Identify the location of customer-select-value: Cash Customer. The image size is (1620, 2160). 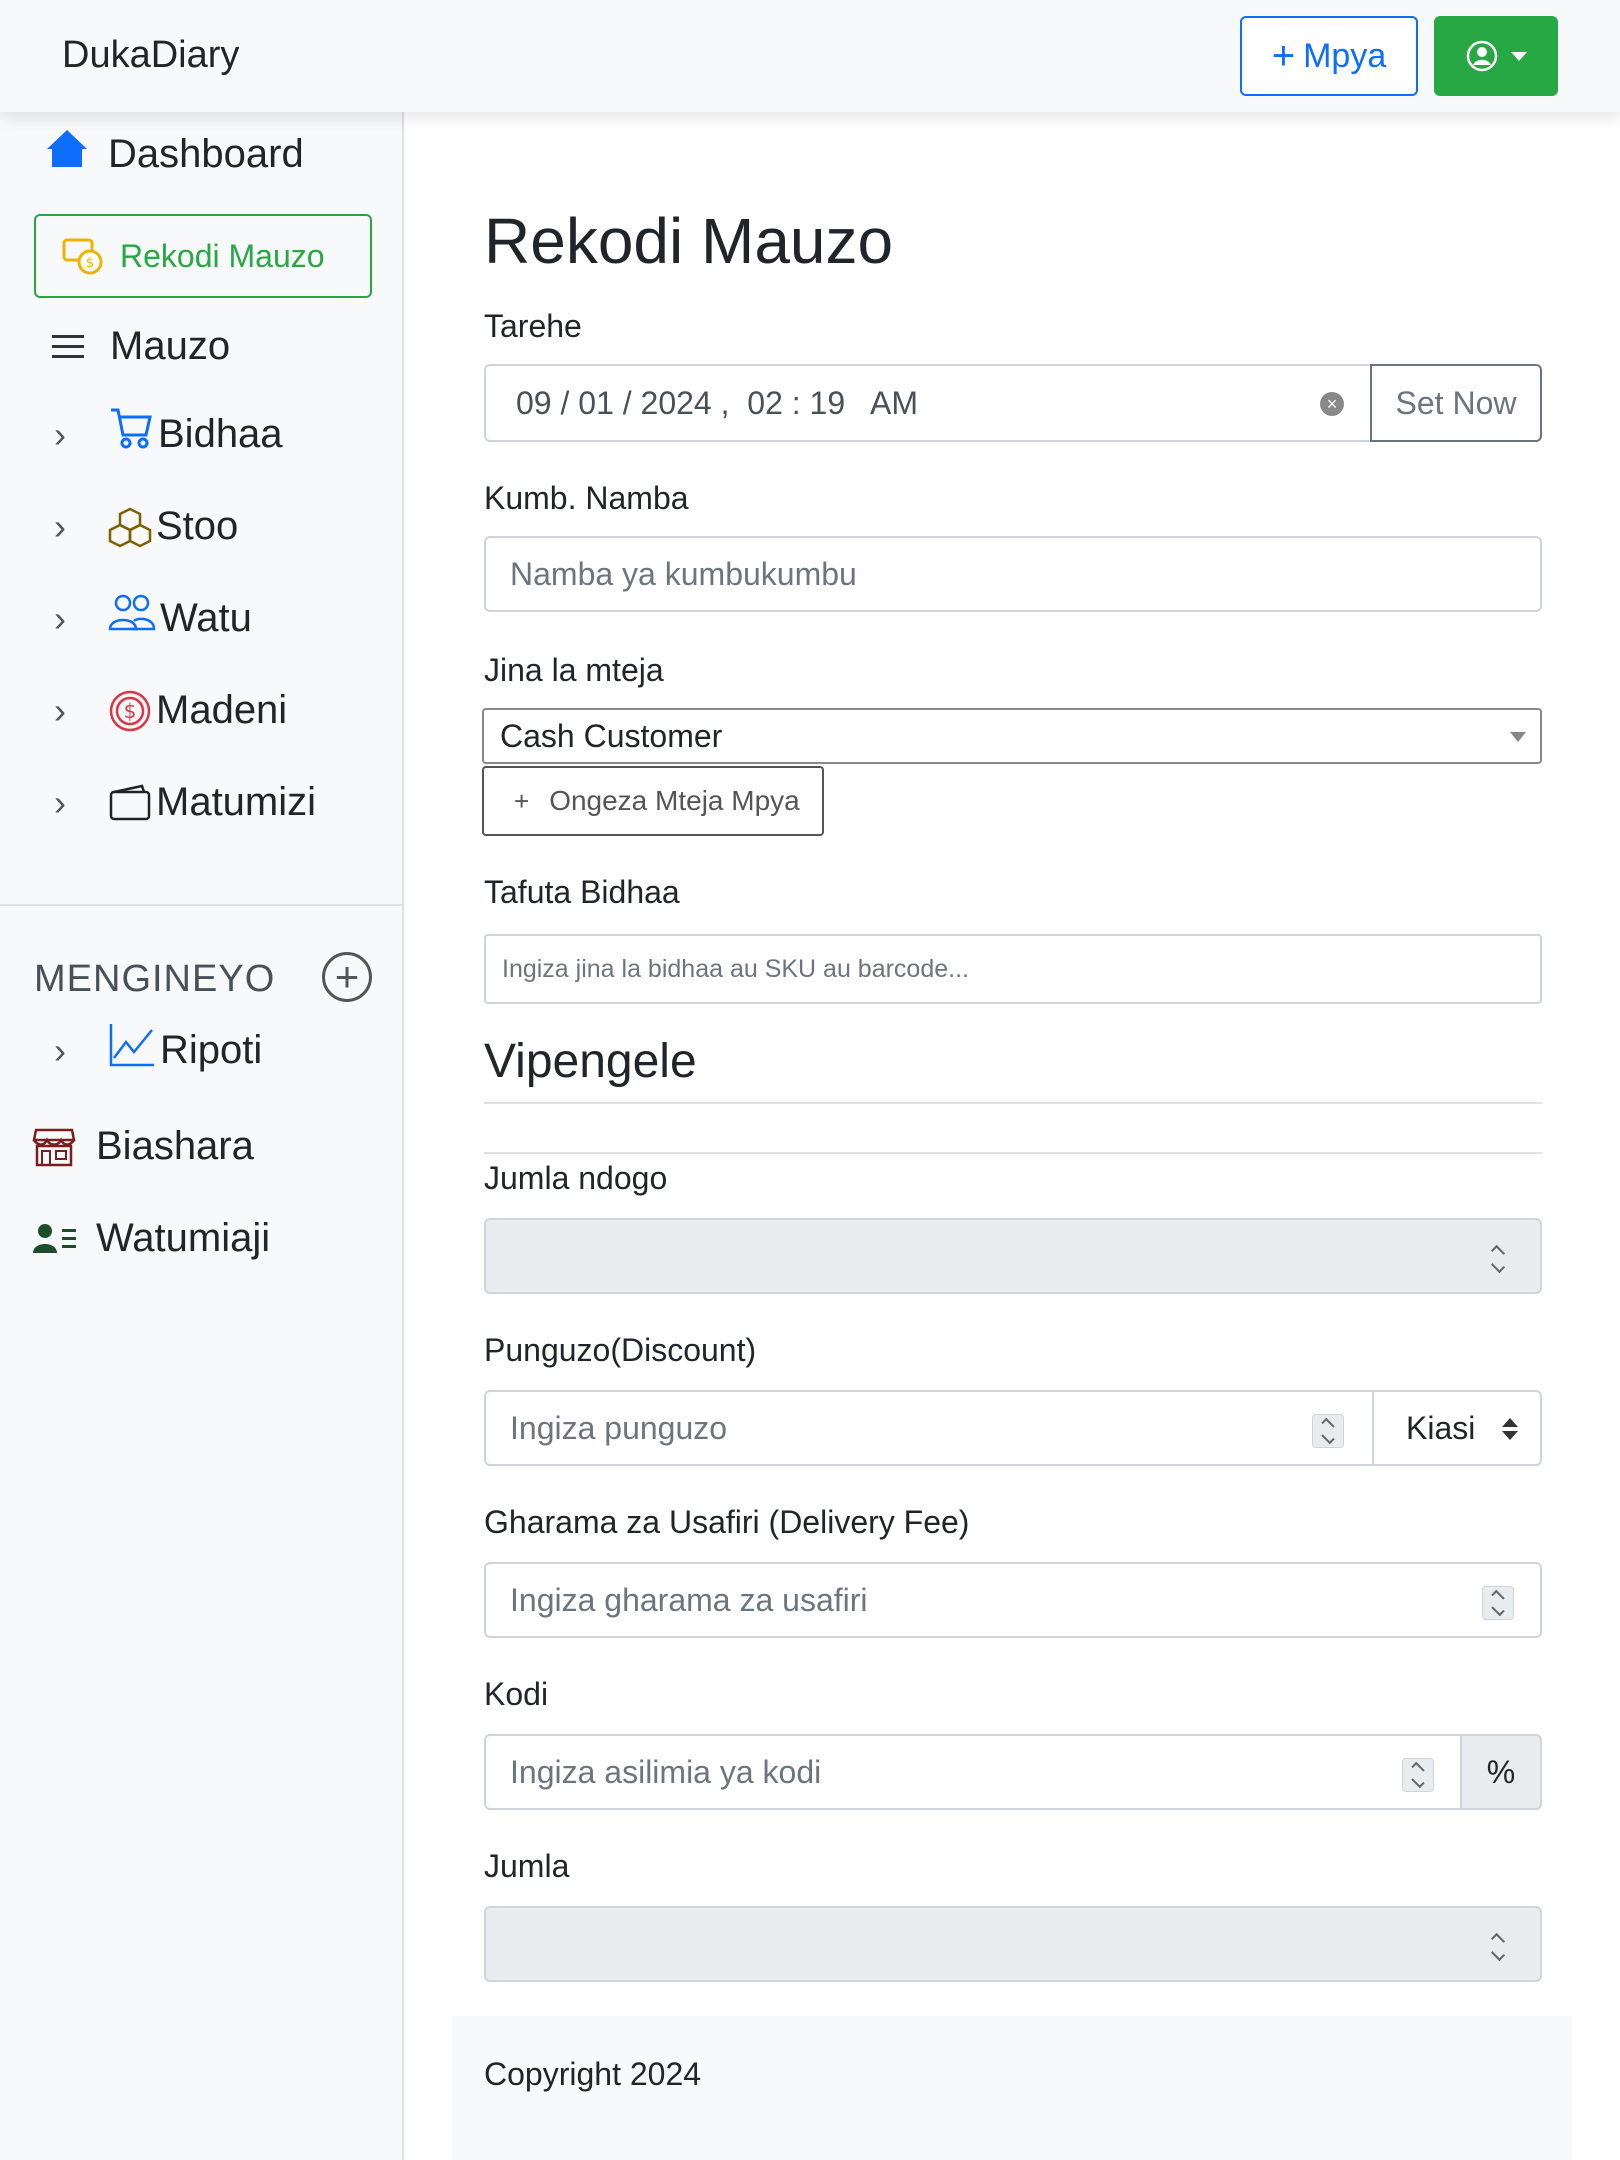
(611, 735).